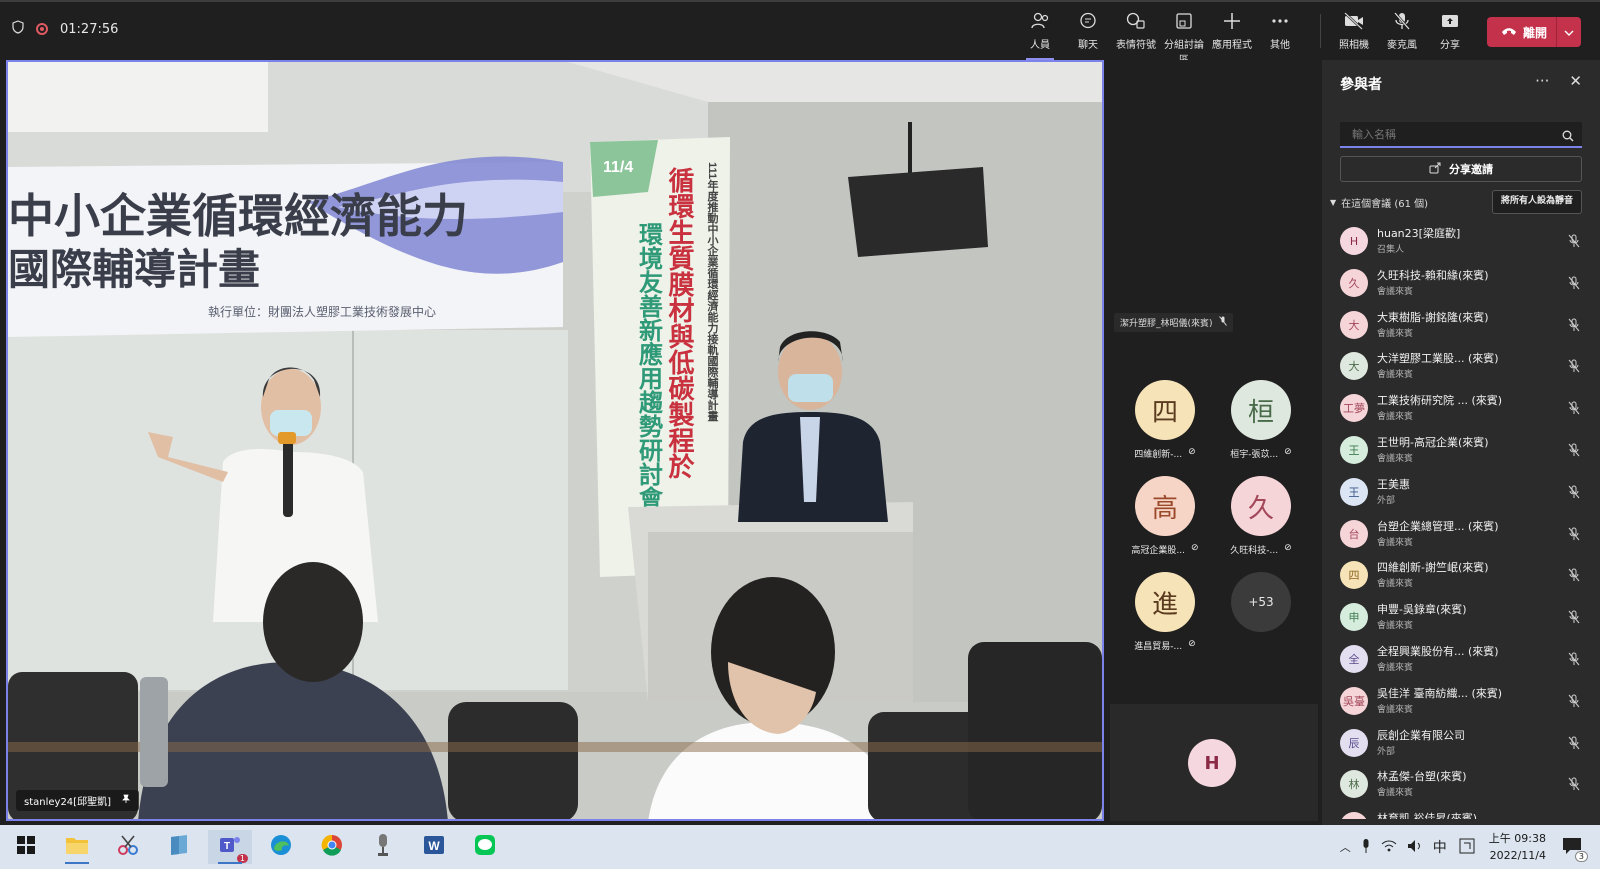  What do you see at coordinates (713, 291) in the screenshot?
I see `standee-title3: 111年度推動中小企業循環經濟能力接軌國際輔導計畫` at bounding box center [713, 291].